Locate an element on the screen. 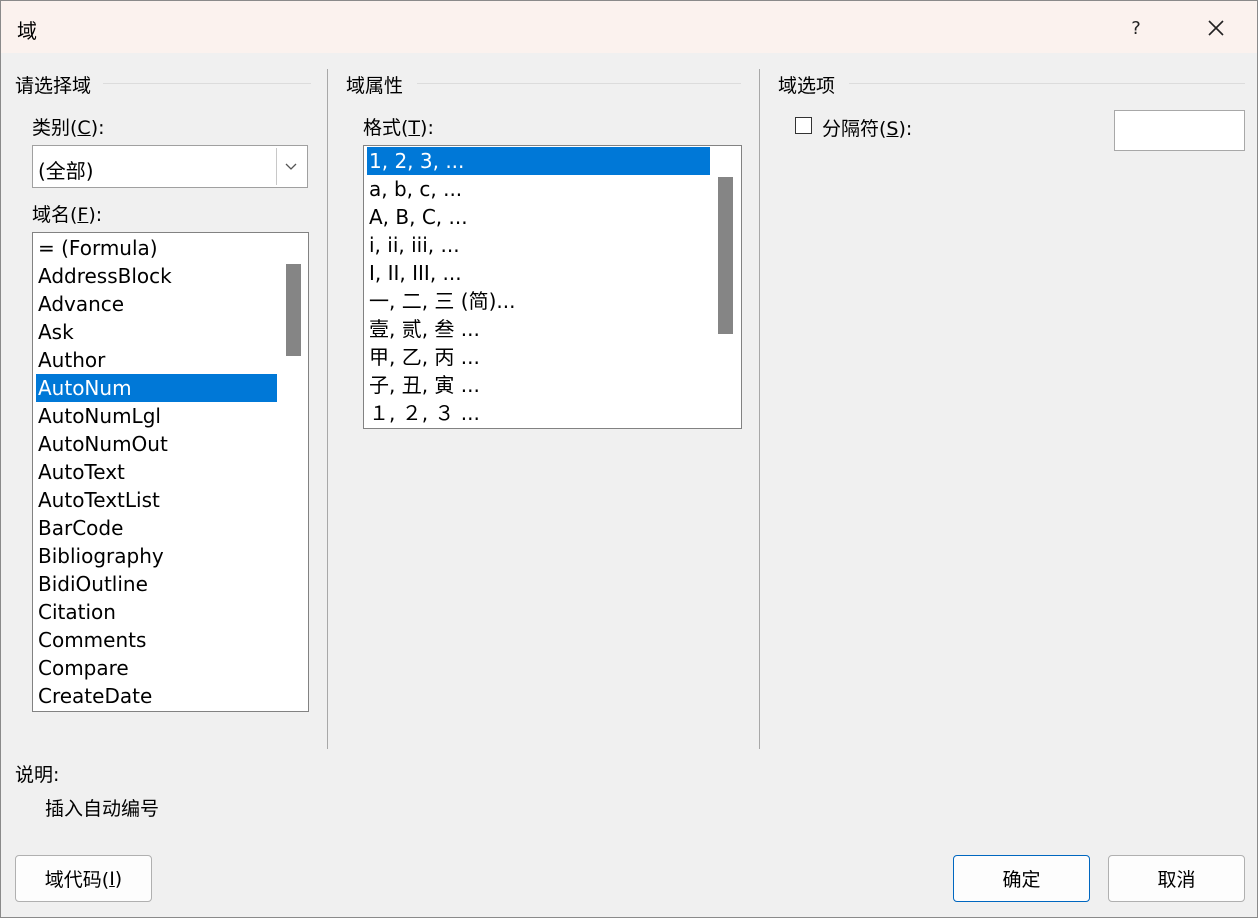  chevron-down-icon is located at coordinates (290, 166).